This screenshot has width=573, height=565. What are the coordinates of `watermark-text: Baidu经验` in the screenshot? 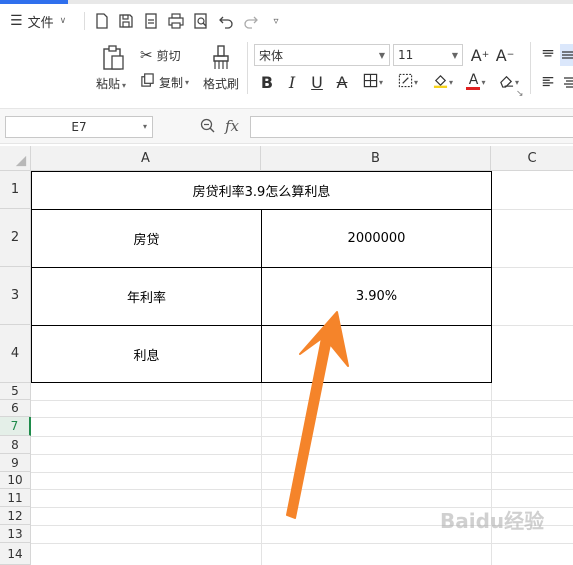 It's located at (492, 521).